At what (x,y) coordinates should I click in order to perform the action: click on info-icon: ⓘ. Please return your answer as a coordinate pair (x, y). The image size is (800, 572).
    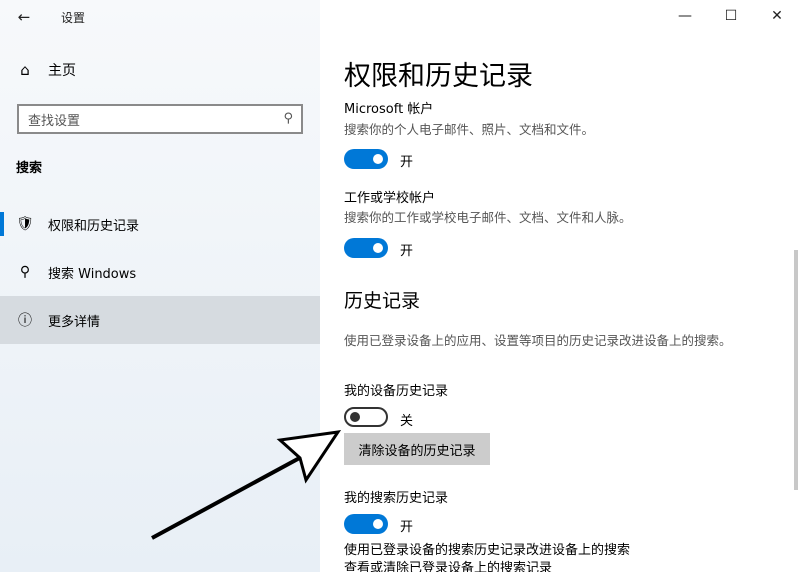
    Looking at the image, I should click on (25, 321).